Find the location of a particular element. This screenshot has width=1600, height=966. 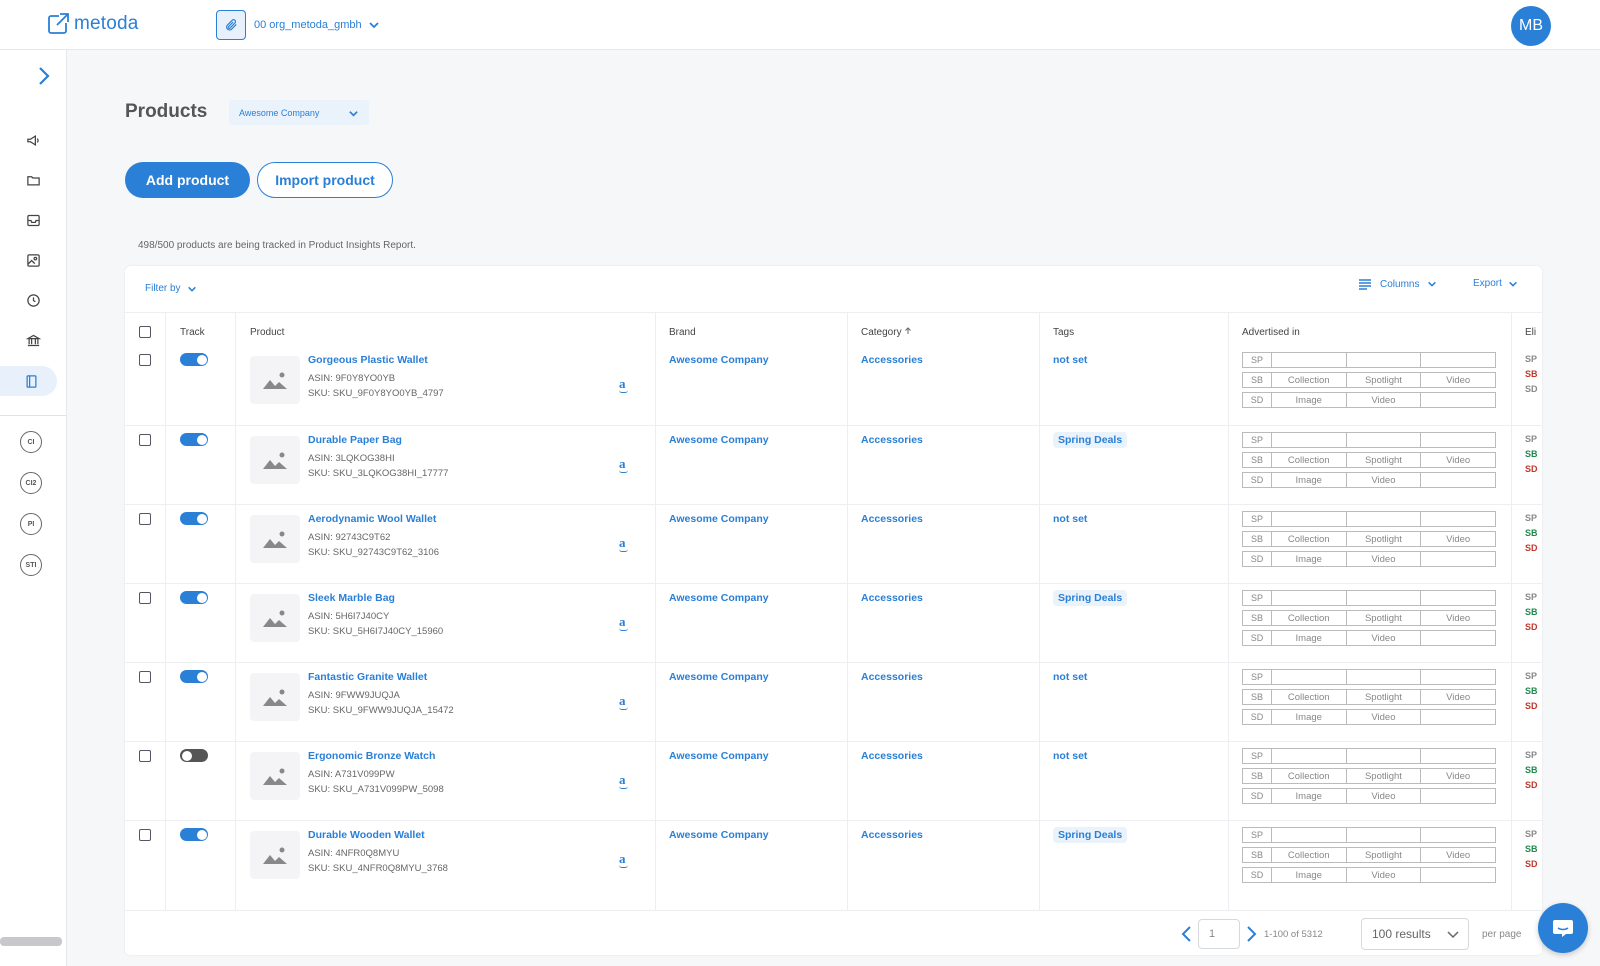

product-name-link: Durable Wooden Wallet is located at coordinates (366, 835).